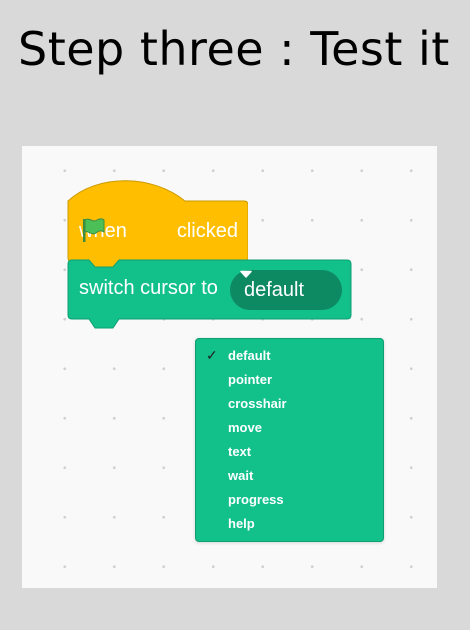  I want to click on clicked-label: clicked, so click(207, 230).